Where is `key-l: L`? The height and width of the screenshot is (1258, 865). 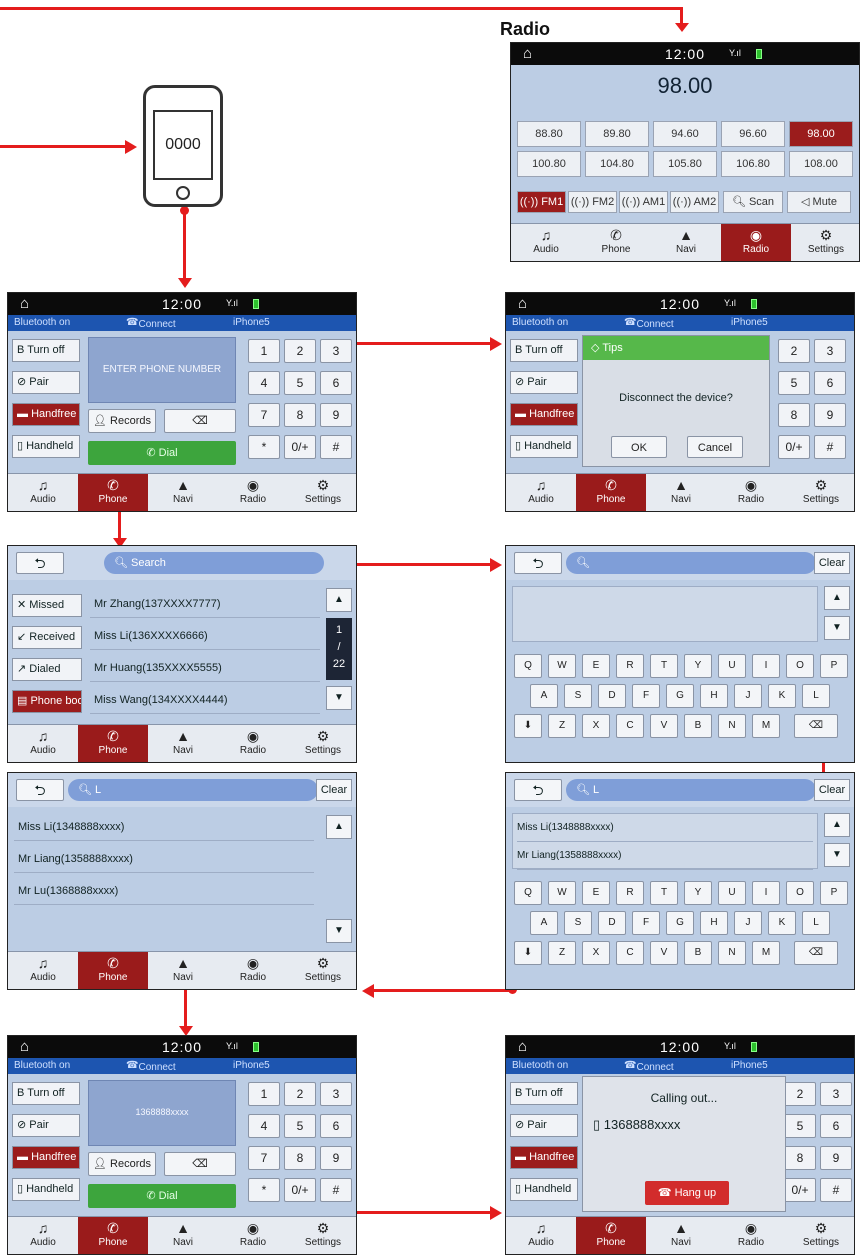
key-l: L is located at coordinates (816, 696).